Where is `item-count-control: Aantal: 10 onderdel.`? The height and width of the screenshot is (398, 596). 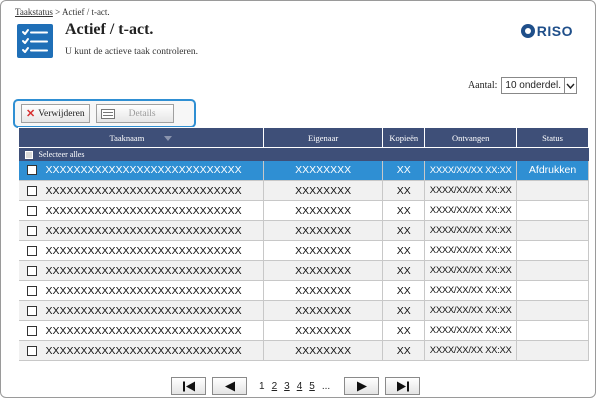 item-count-control: Aantal: 10 onderdel. is located at coordinates (522, 85).